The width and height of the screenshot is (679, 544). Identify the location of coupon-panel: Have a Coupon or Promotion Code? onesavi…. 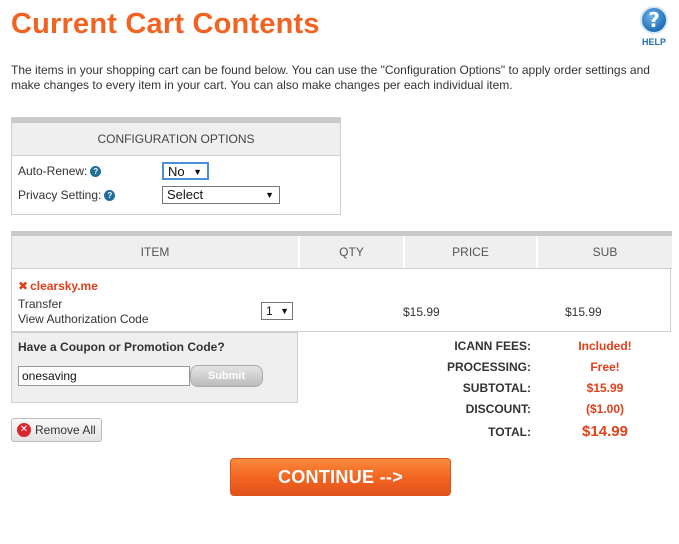
(154, 367).